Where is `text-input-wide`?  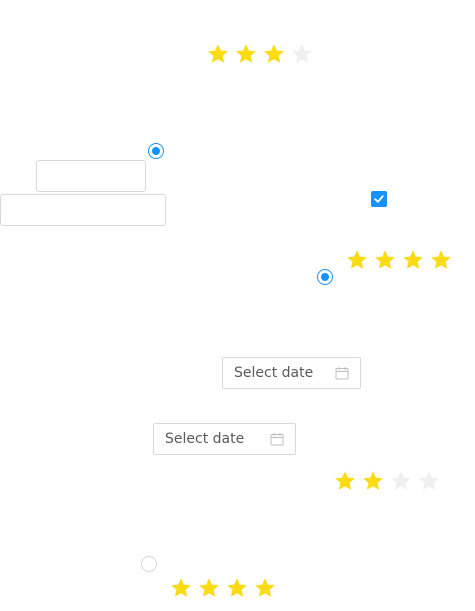 text-input-wide is located at coordinates (83, 210).